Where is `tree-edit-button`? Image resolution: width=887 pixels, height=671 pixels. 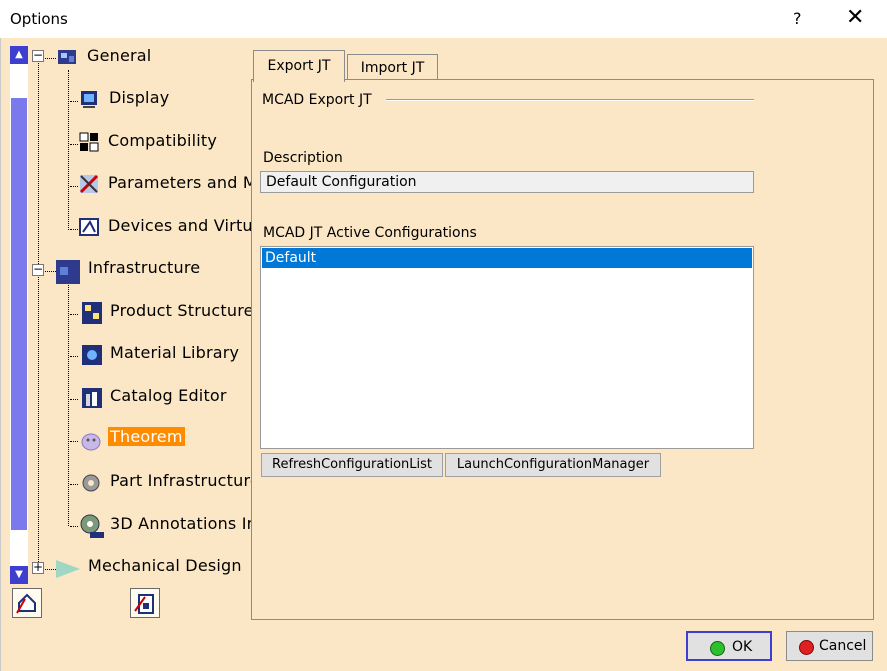
tree-edit-button is located at coordinates (145, 603).